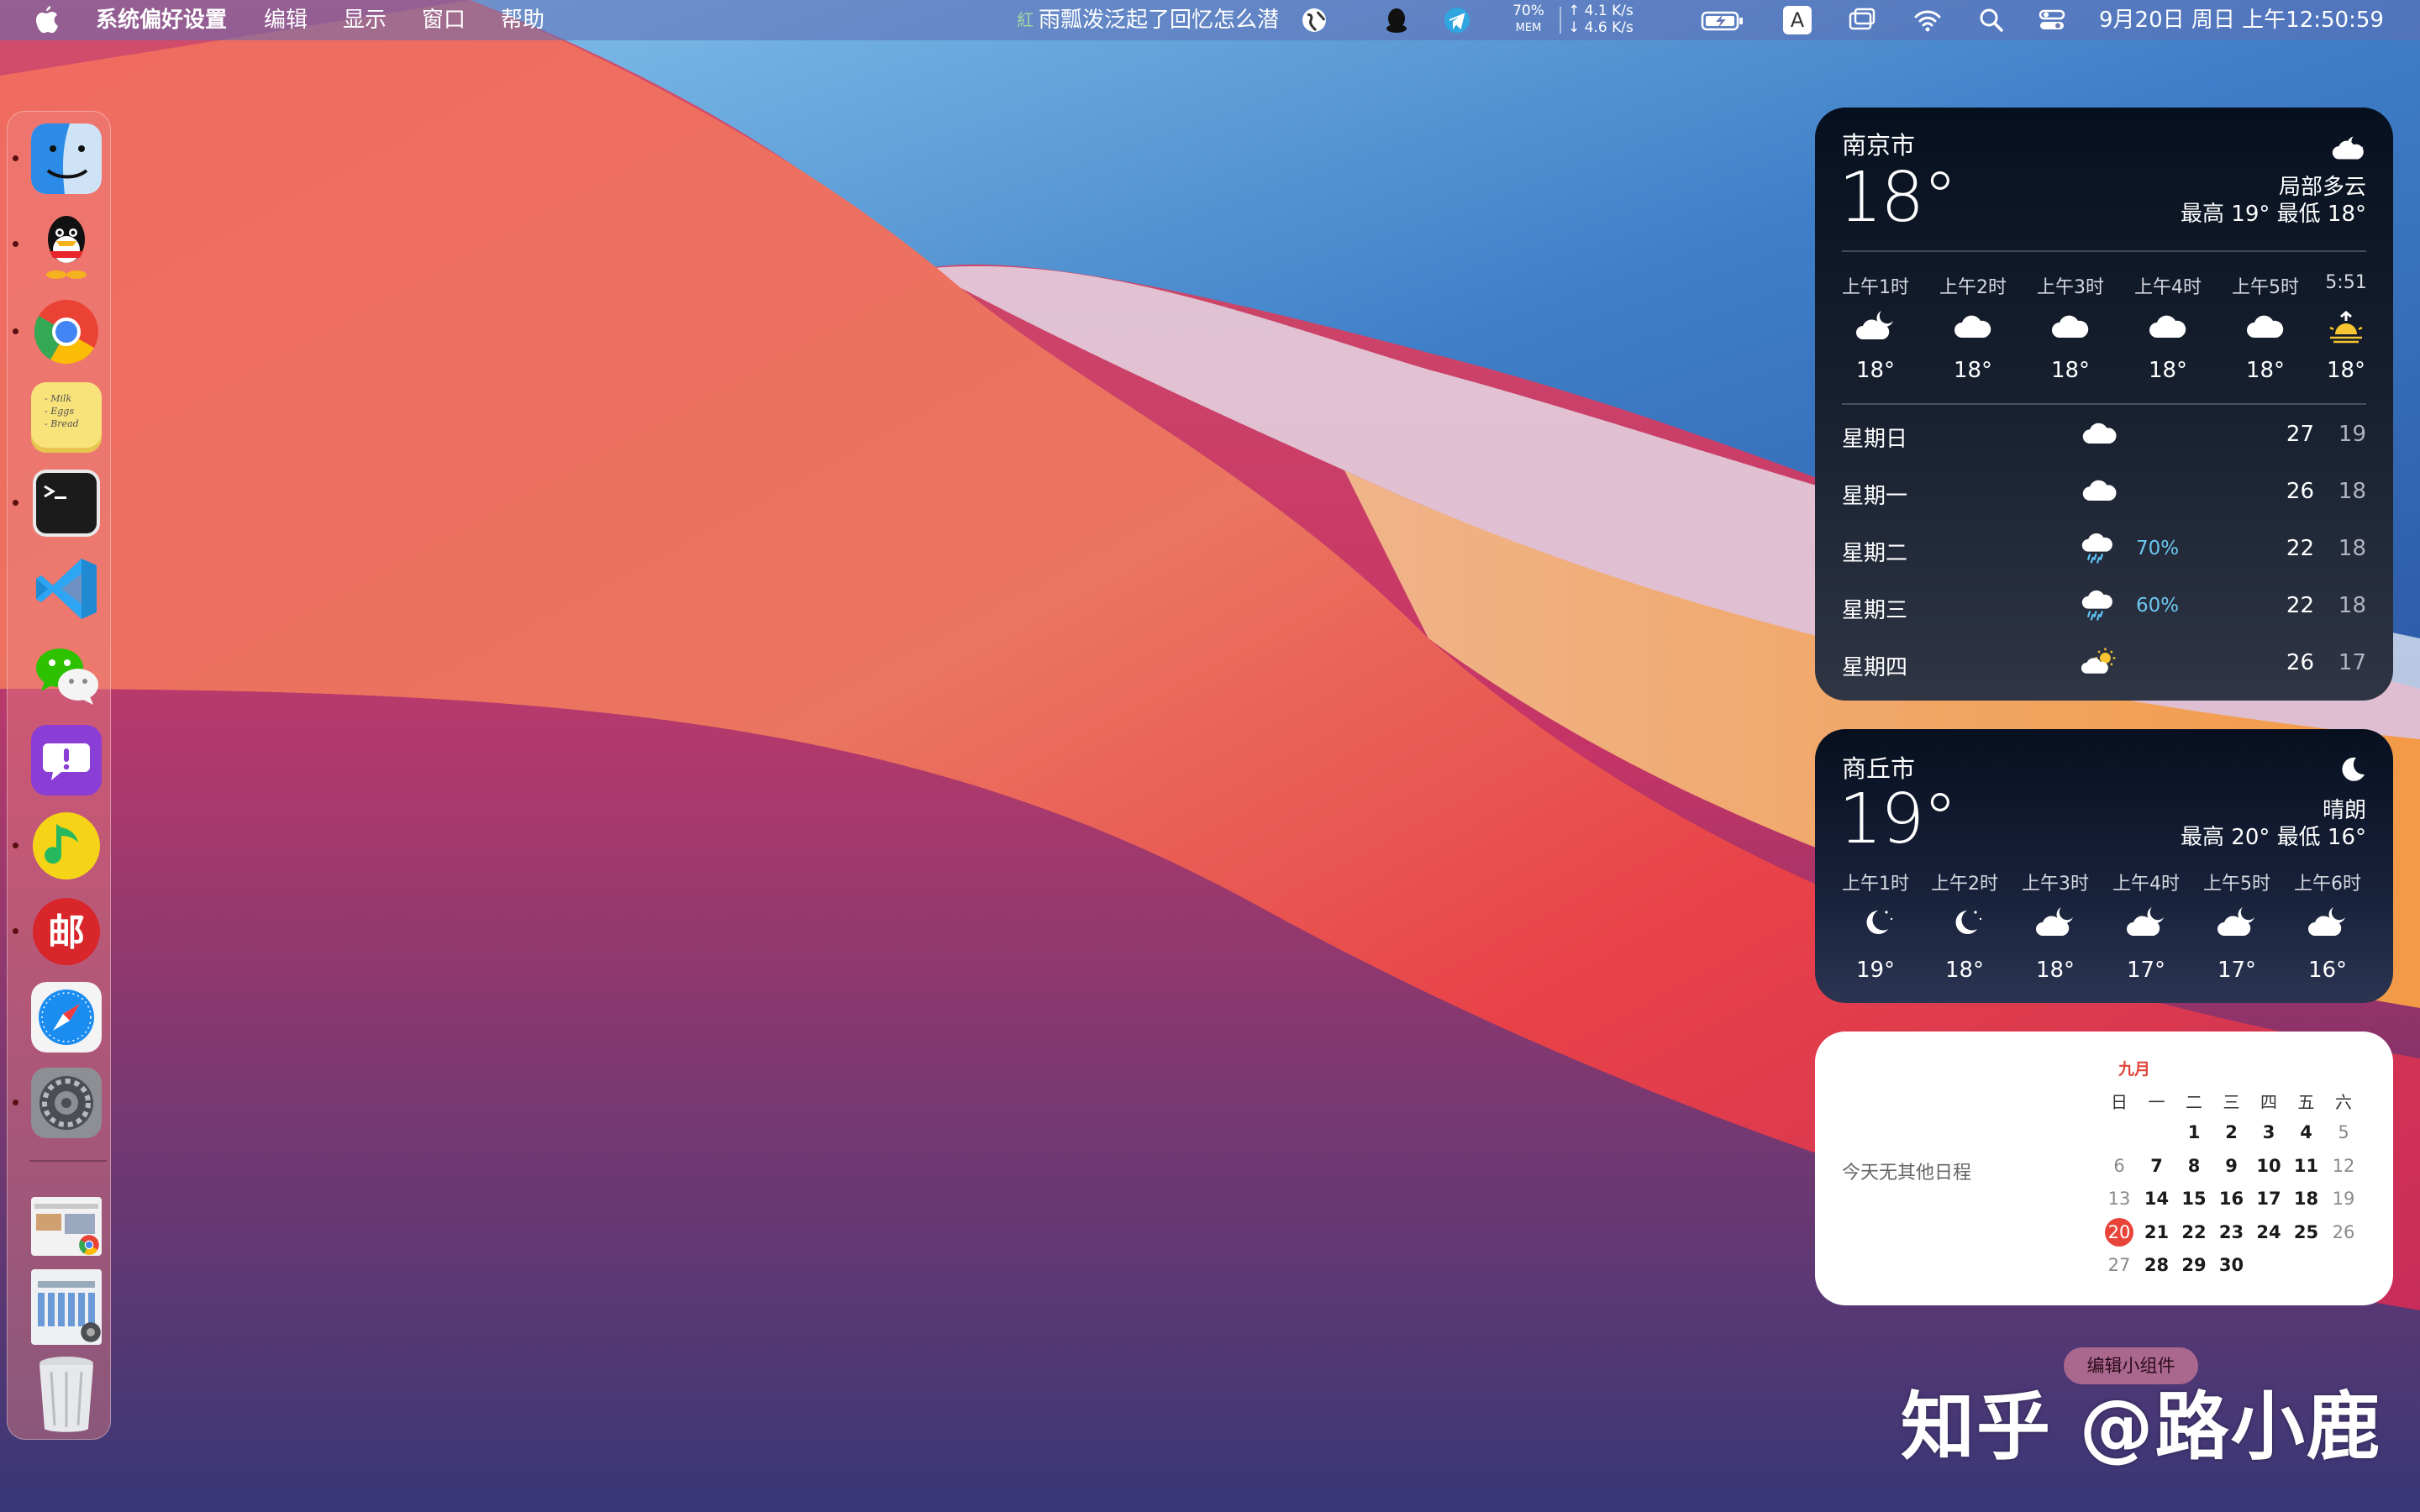  I want to click on qq-icon, so click(66, 244).